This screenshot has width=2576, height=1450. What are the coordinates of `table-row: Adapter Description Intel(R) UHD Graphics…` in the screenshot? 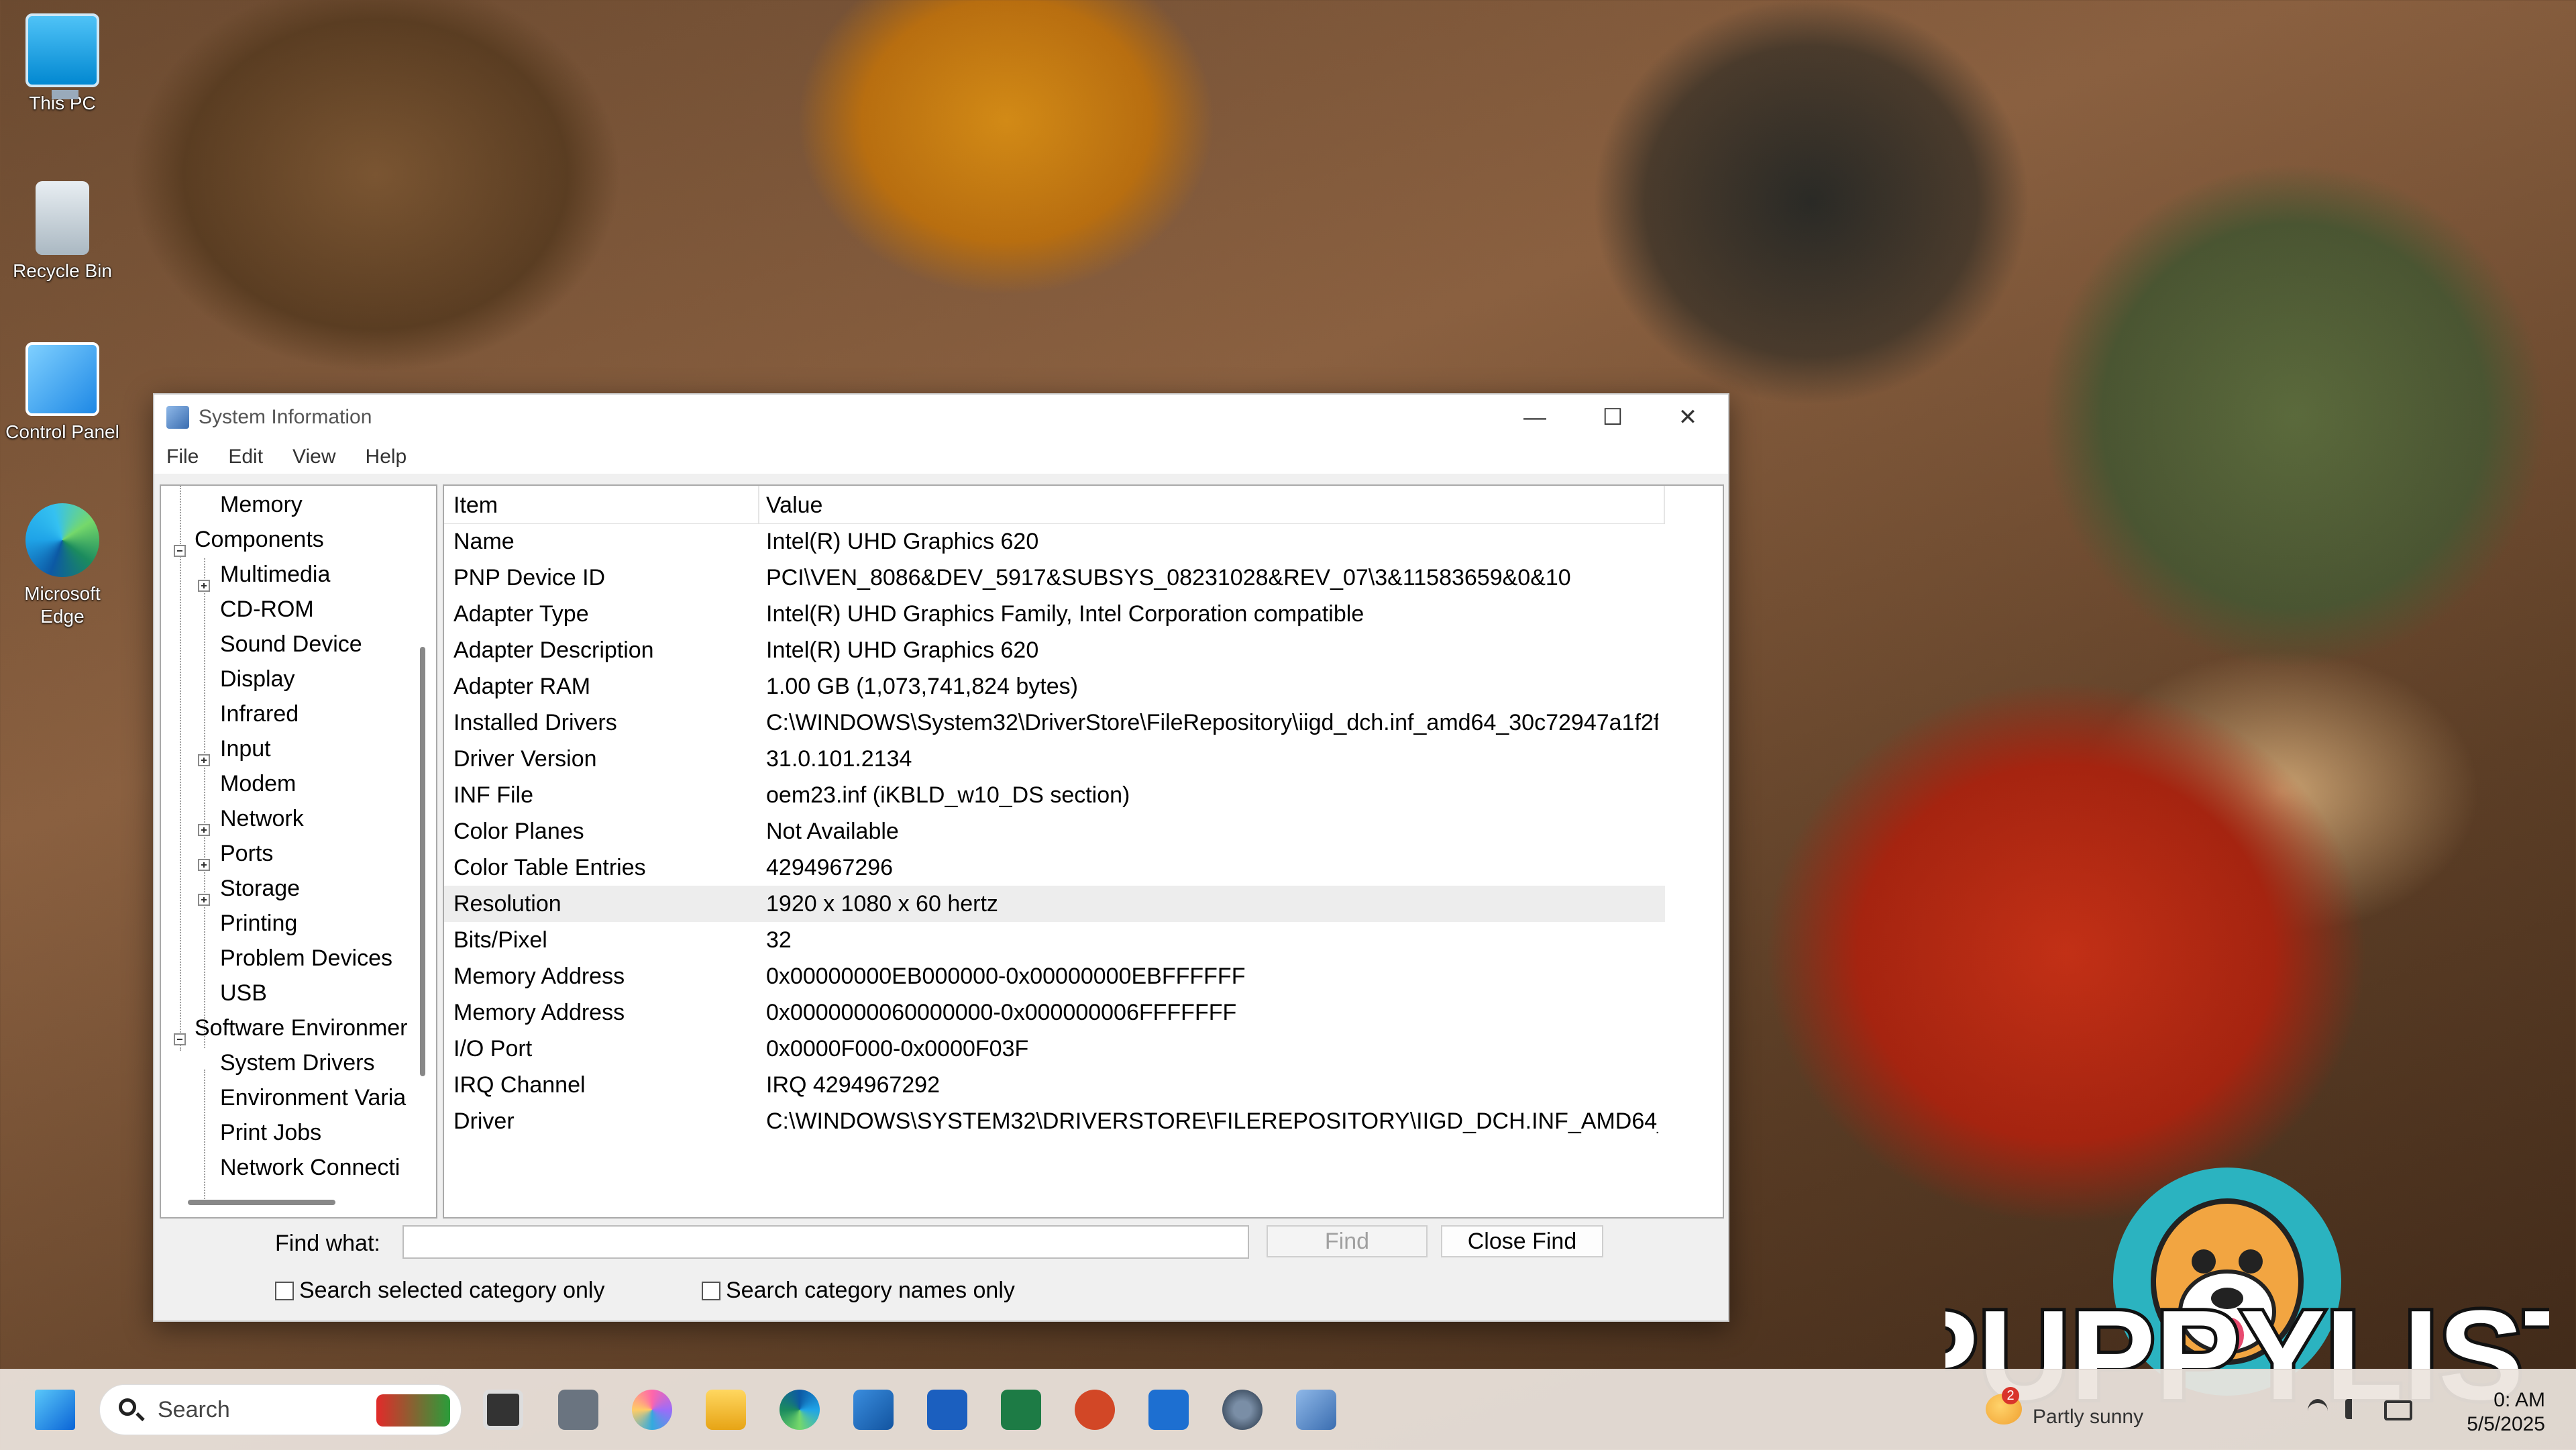 It's located at (1054, 650).